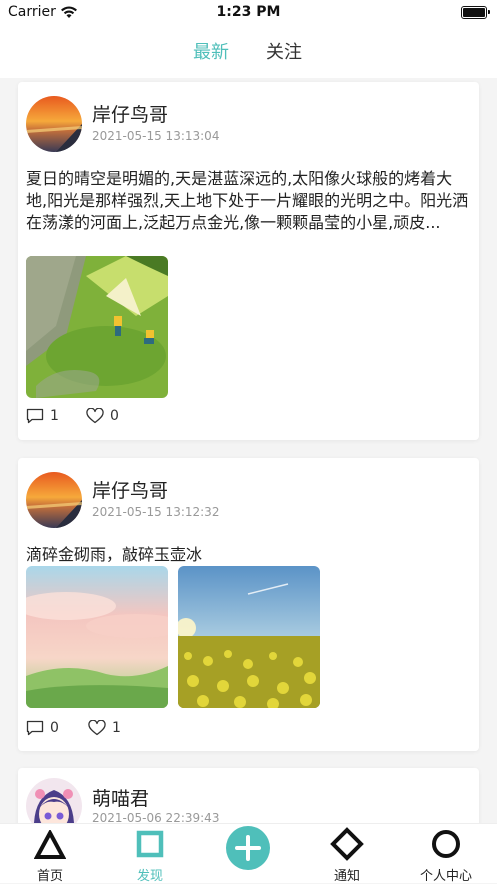 The image size is (497, 884). I want to click on post-text: 滴碎金砌雨，敲碎玉壶冰, so click(114, 554).